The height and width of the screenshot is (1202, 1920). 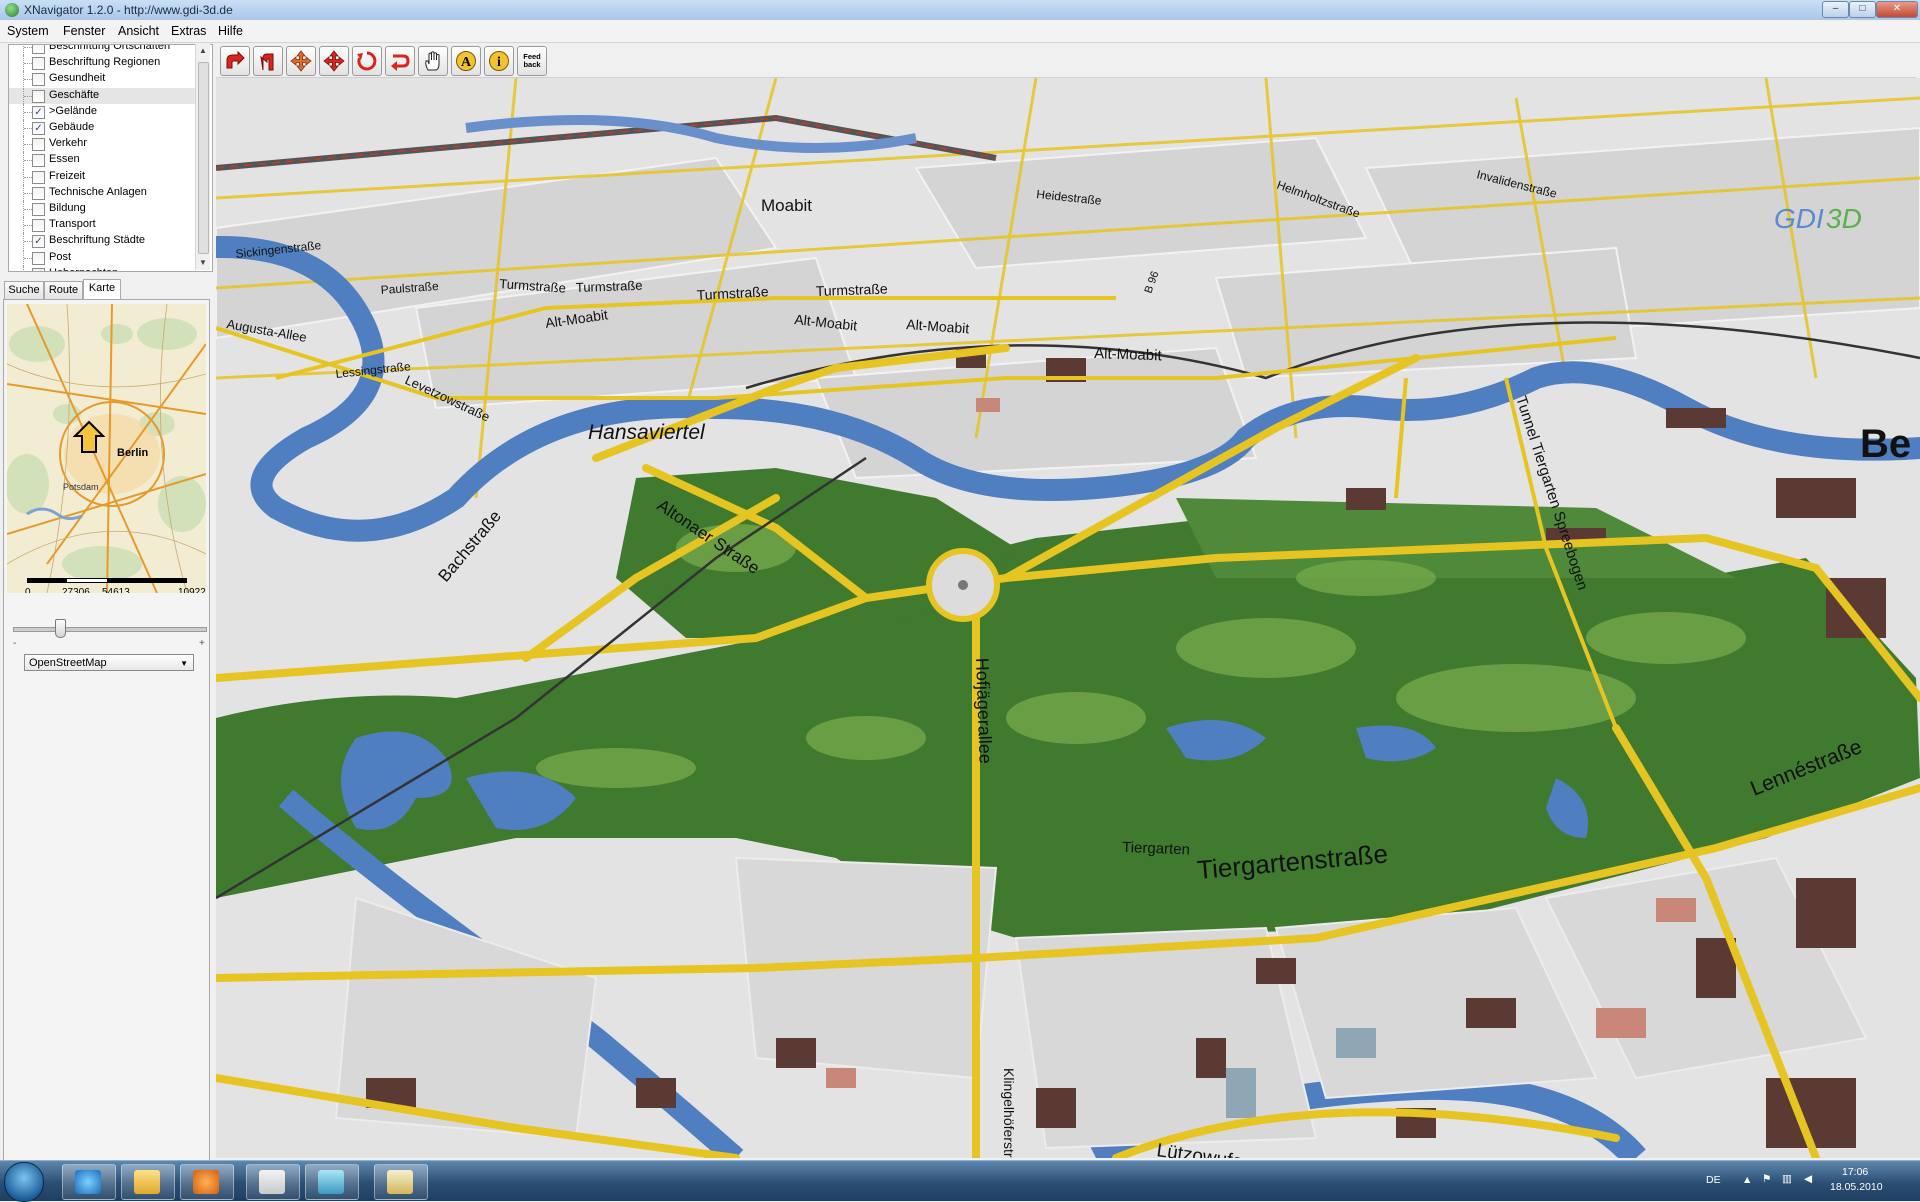 I want to click on tab-suche: Suche, so click(x=24, y=290).